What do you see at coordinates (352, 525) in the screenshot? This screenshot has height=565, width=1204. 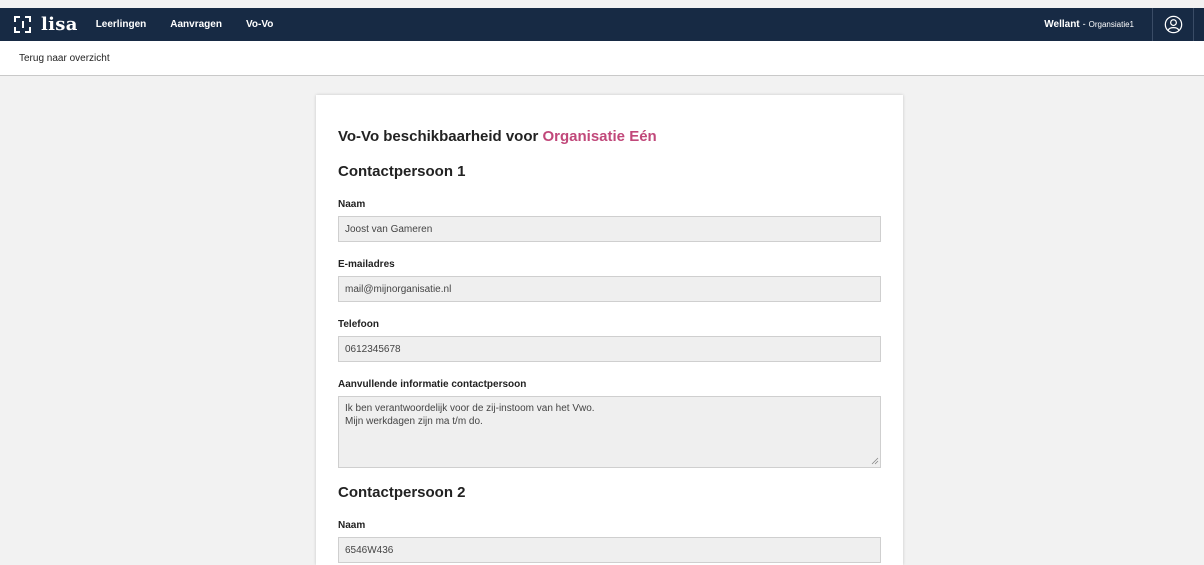 I see `contact2-name-label: Naam` at bounding box center [352, 525].